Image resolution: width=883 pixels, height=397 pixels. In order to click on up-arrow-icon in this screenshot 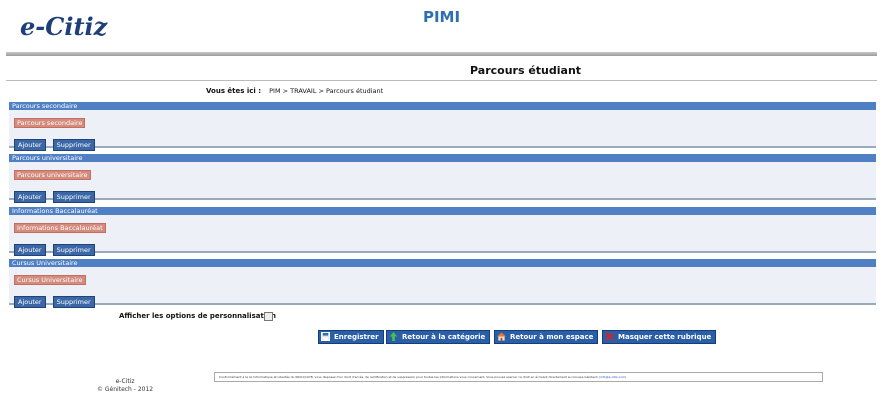, I will do `click(393, 336)`.